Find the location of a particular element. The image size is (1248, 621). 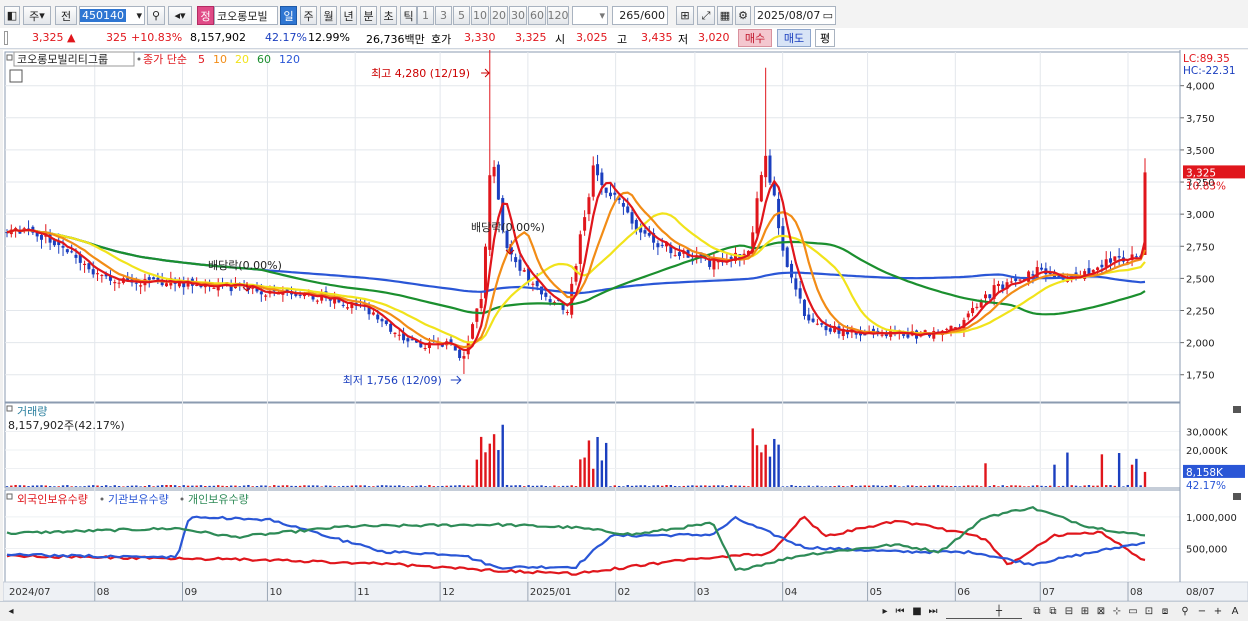

interval-dropdown: ▾ is located at coordinates (590, 15).